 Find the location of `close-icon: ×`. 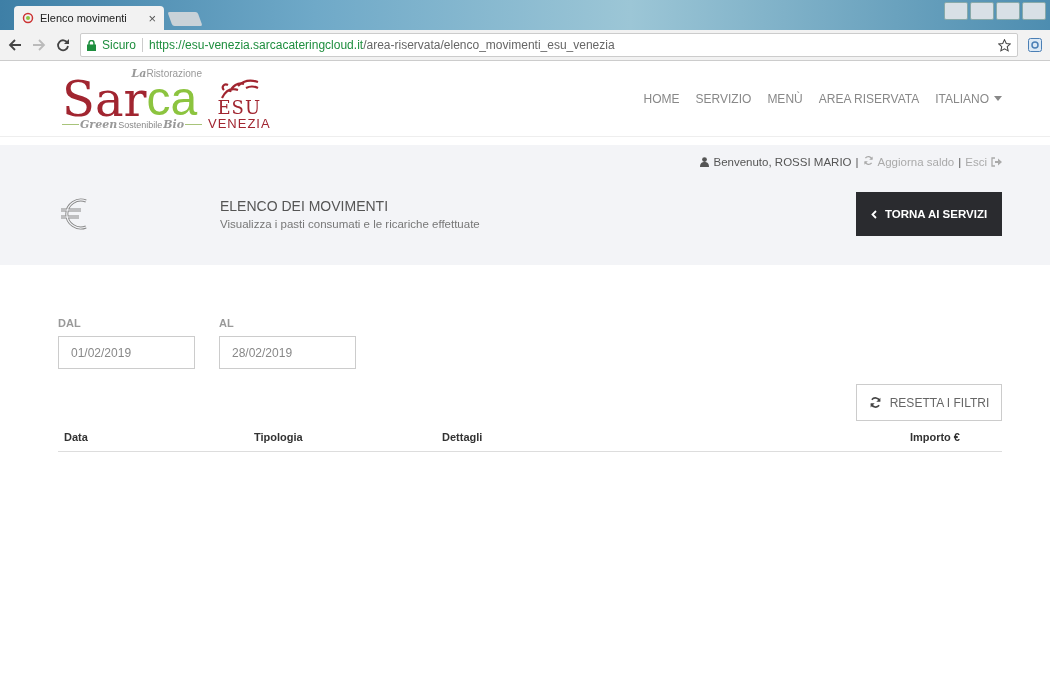

close-icon: × is located at coordinates (152, 18).